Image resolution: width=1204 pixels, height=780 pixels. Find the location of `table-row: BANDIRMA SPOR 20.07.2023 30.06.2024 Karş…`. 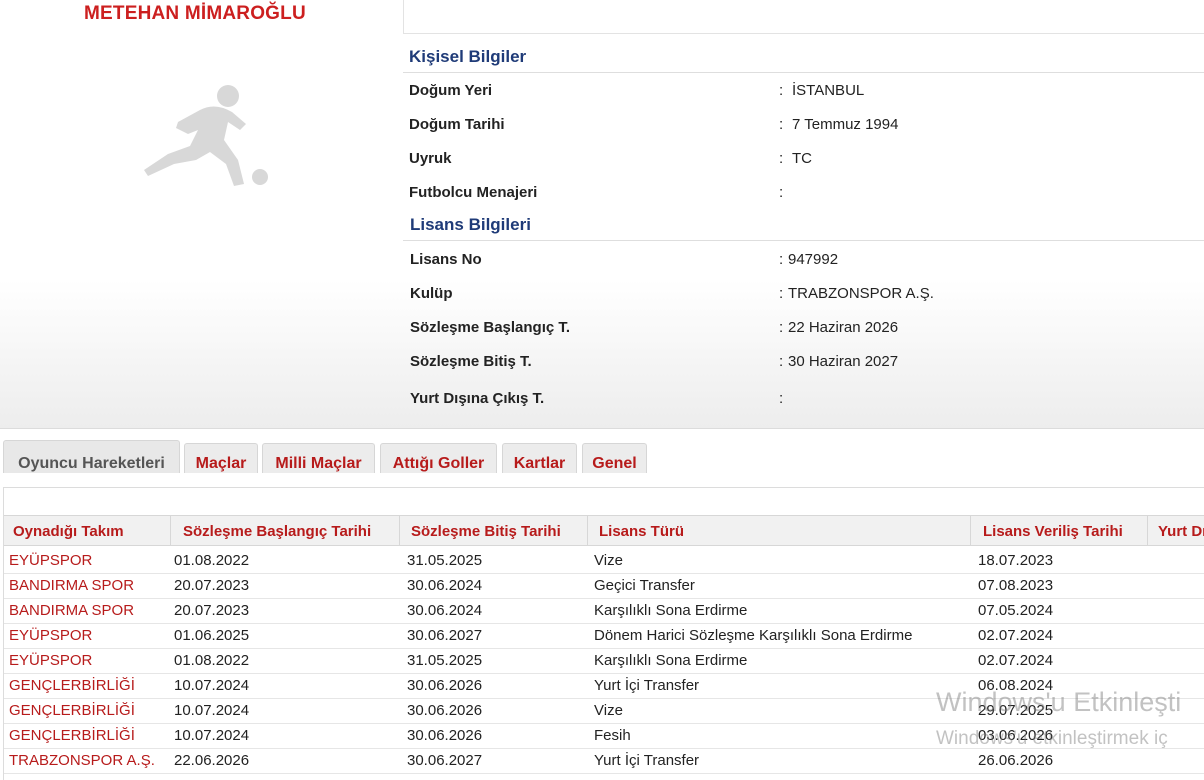

table-row: BANDIRMA SPOR 20.07.2023 30.06.2024 Karş… is located at coordinates (604, 611).